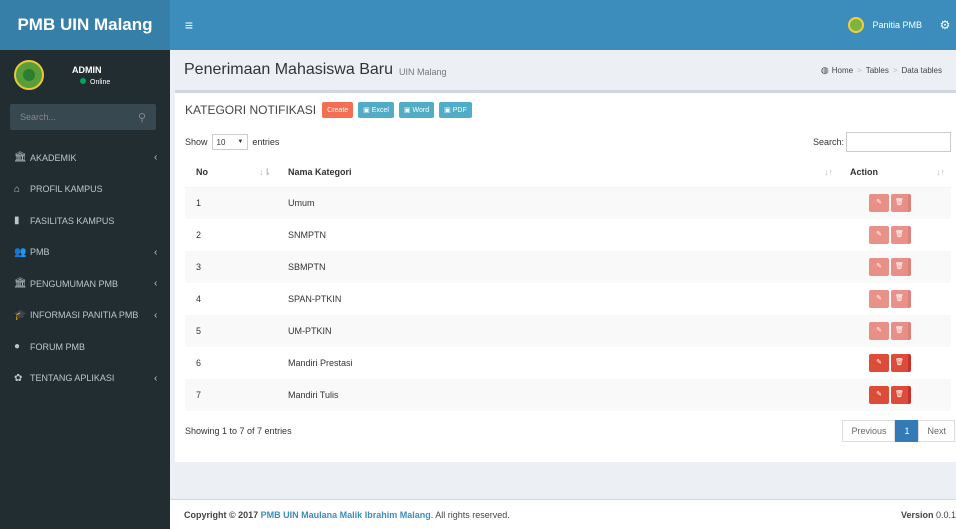 The image size is (956, 529). Describe the element at coordinates (558, 203) in the screenshot. I see `cell-nama-kategori: Umum` at that location.